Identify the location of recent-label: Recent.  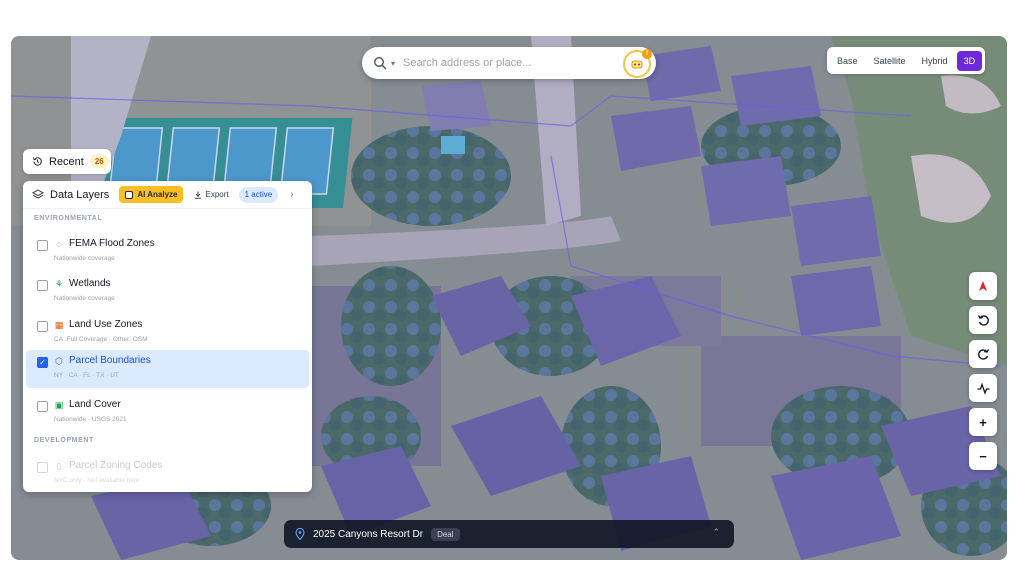
(66, 161).